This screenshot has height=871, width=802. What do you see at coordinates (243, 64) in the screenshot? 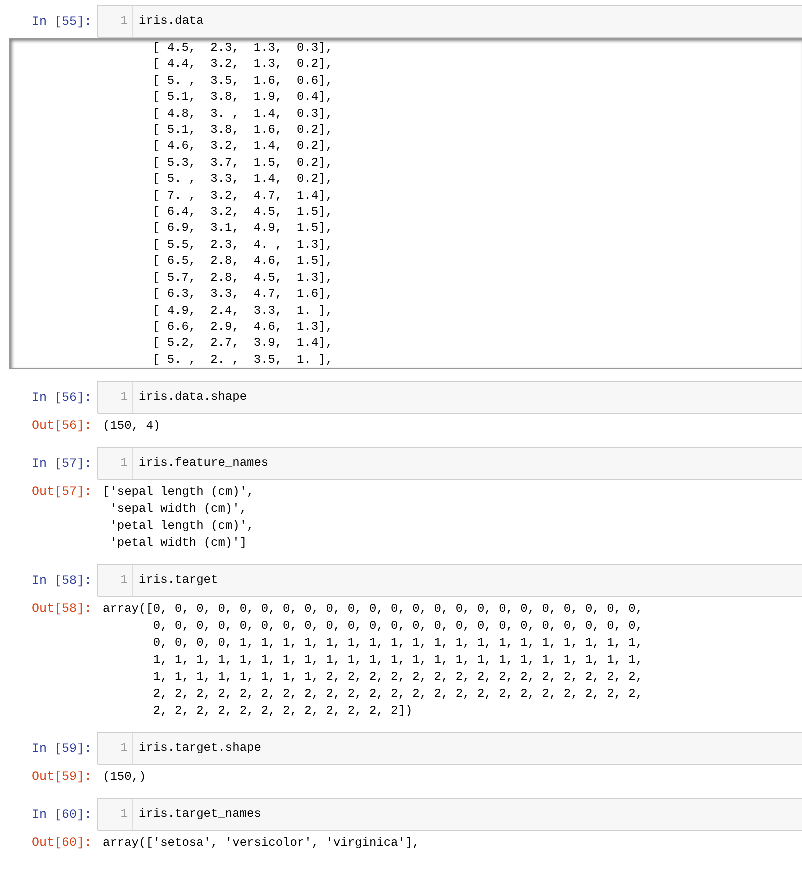
I see `output-line: [ 4.4, 3.2, 1.3, 0.2],` at bounding box center [243, 64].